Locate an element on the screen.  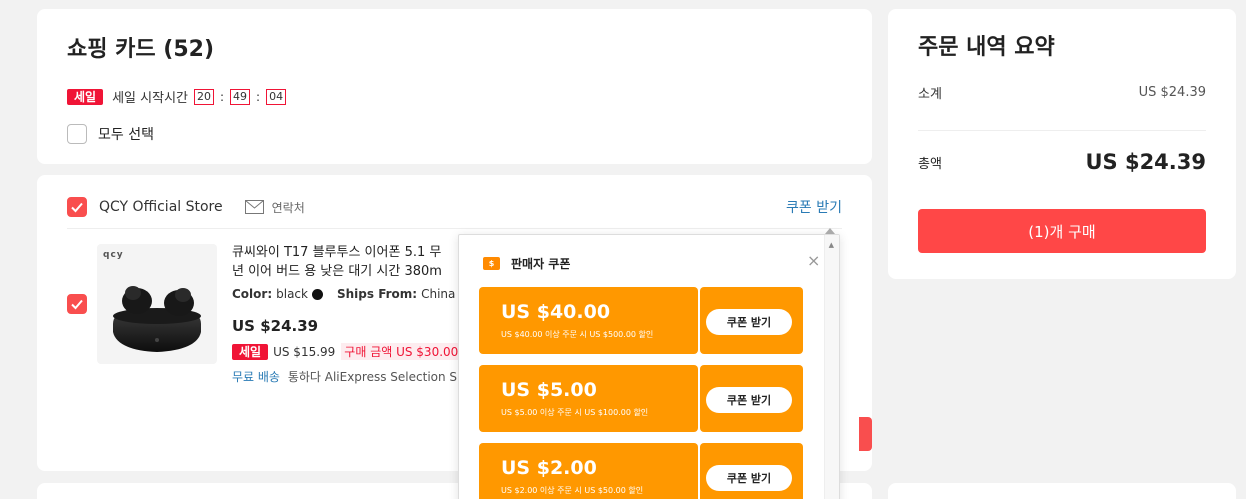
total-value: US $24.39 is located at coordinates (1145, 162).